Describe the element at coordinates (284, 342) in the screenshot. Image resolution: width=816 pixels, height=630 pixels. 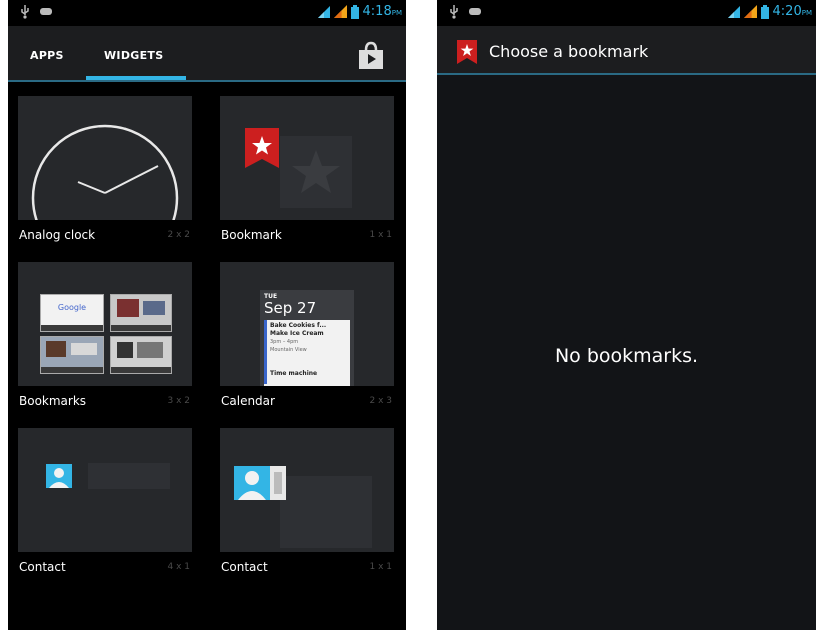
I see `calendar-event: 3pm – 4pm` at that location.